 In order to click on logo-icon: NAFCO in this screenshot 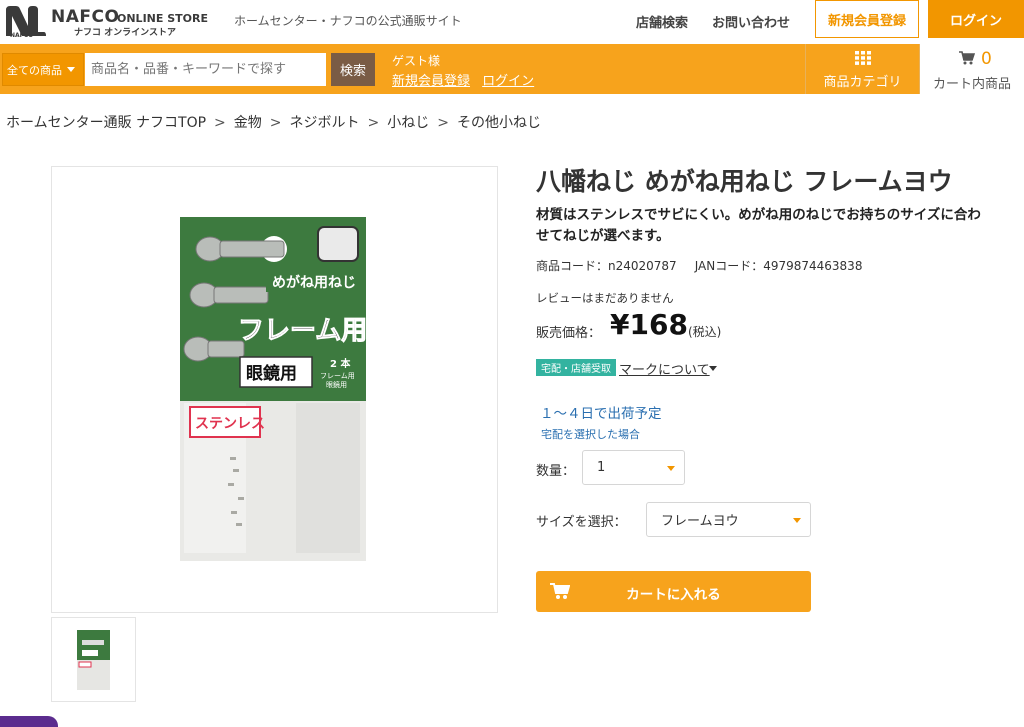, I will do `click(26, 22)`.